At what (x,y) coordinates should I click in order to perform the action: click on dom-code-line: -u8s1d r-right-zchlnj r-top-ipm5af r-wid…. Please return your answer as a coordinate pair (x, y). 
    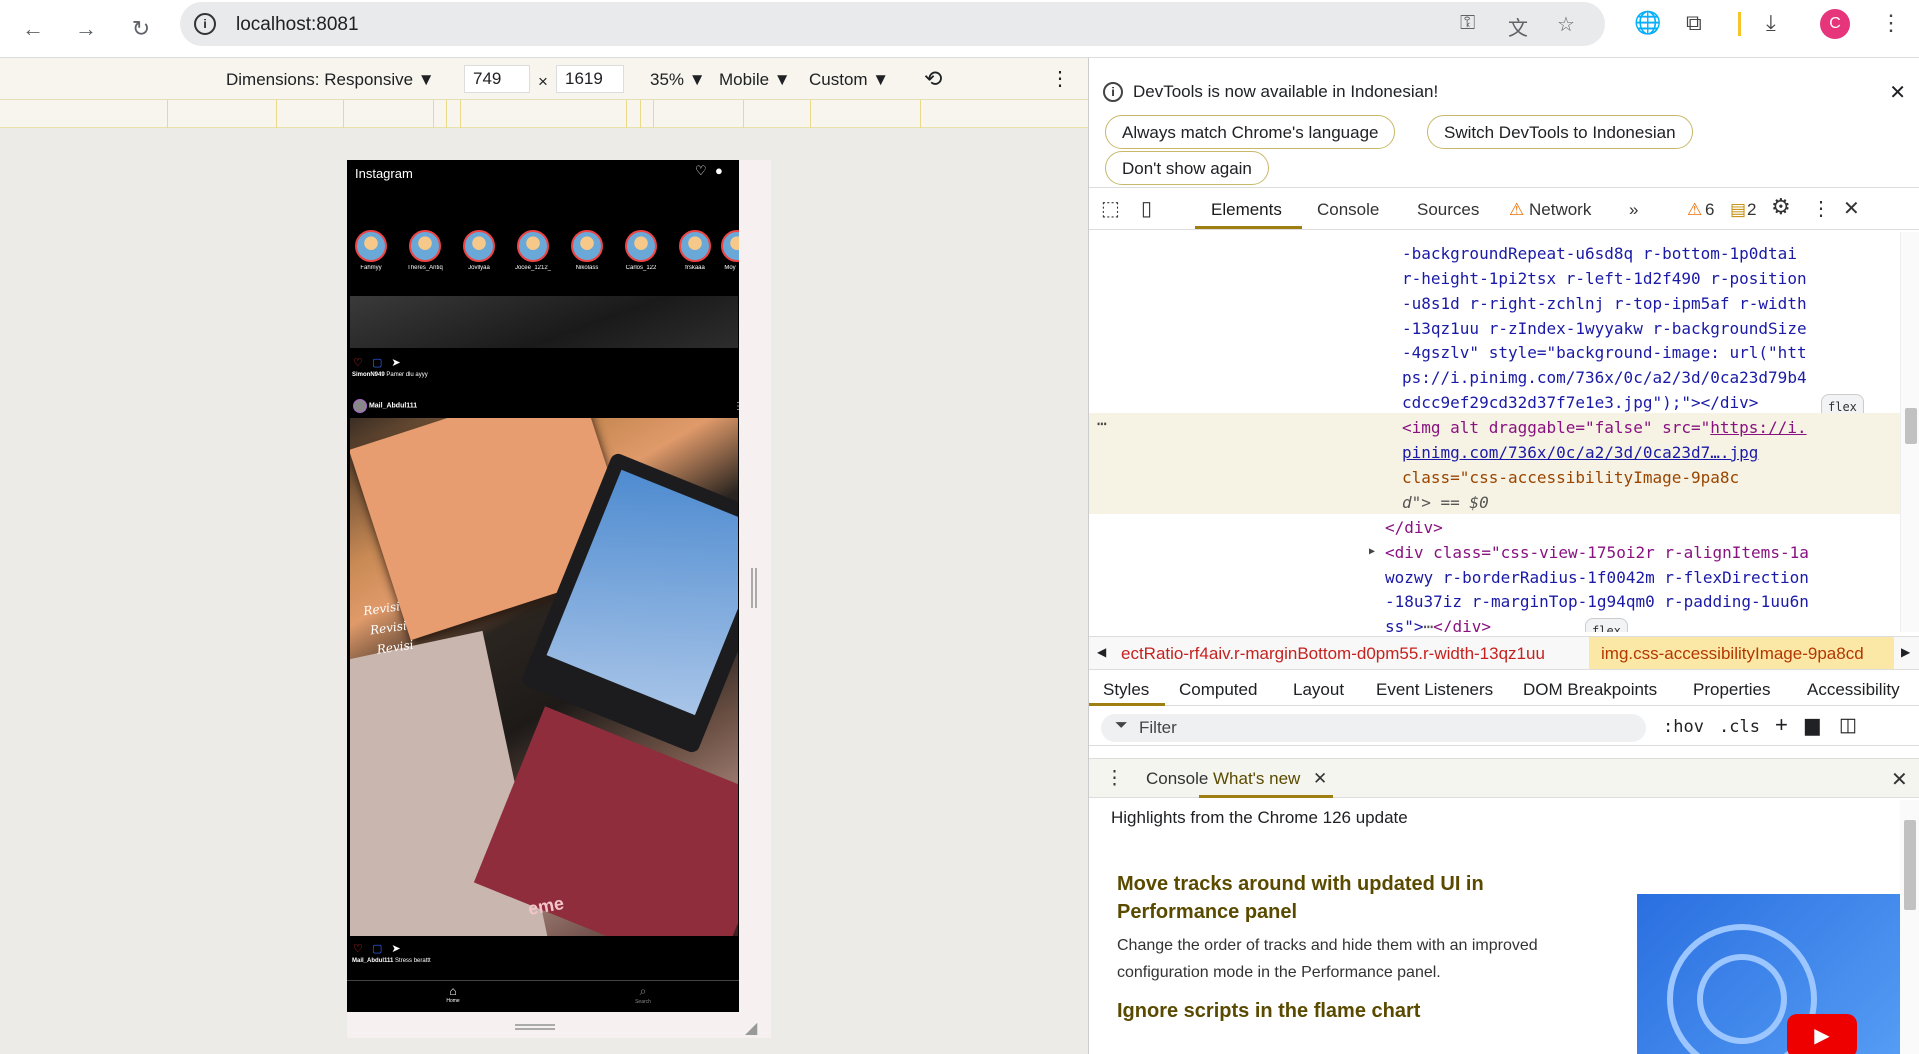
    Looking at the image, I should click on (1604, 304).